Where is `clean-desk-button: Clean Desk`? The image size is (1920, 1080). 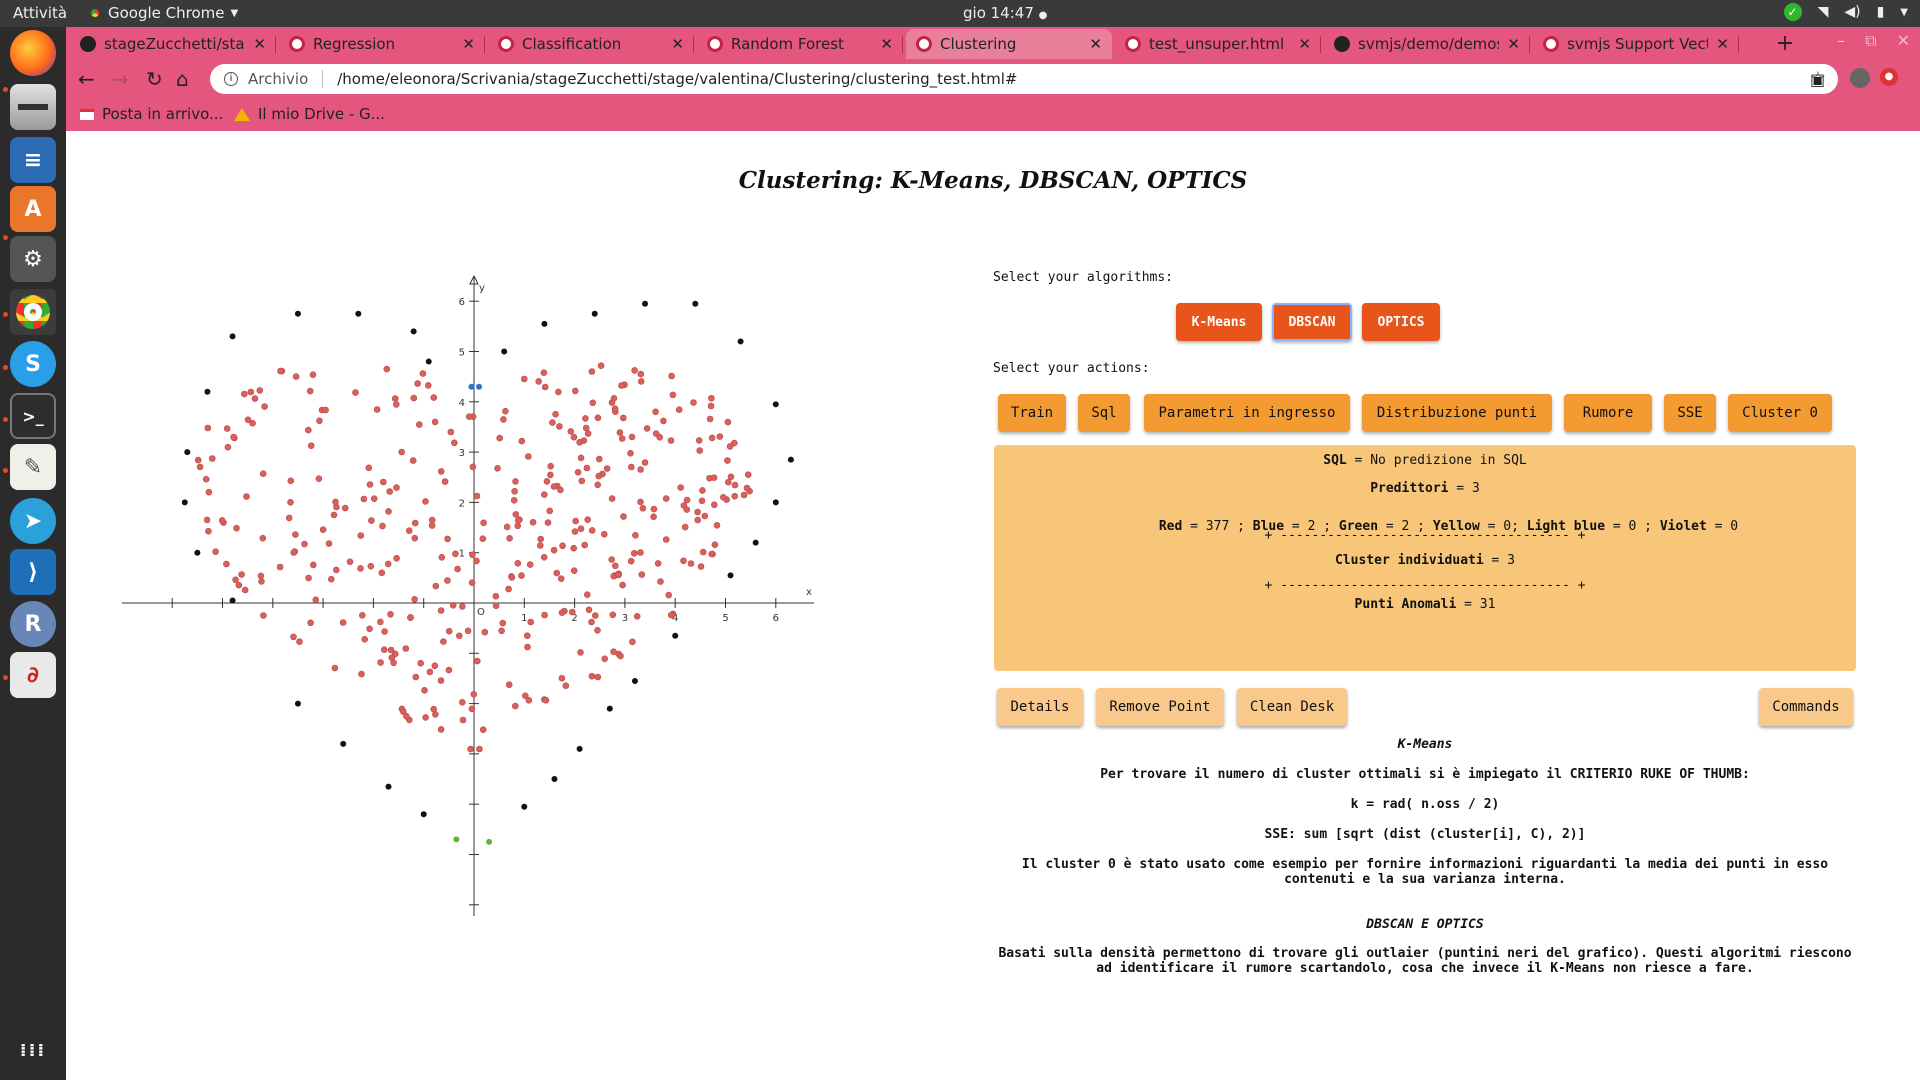 clean-desk-button: Clean Desk is located at coordinates (1292, 707).